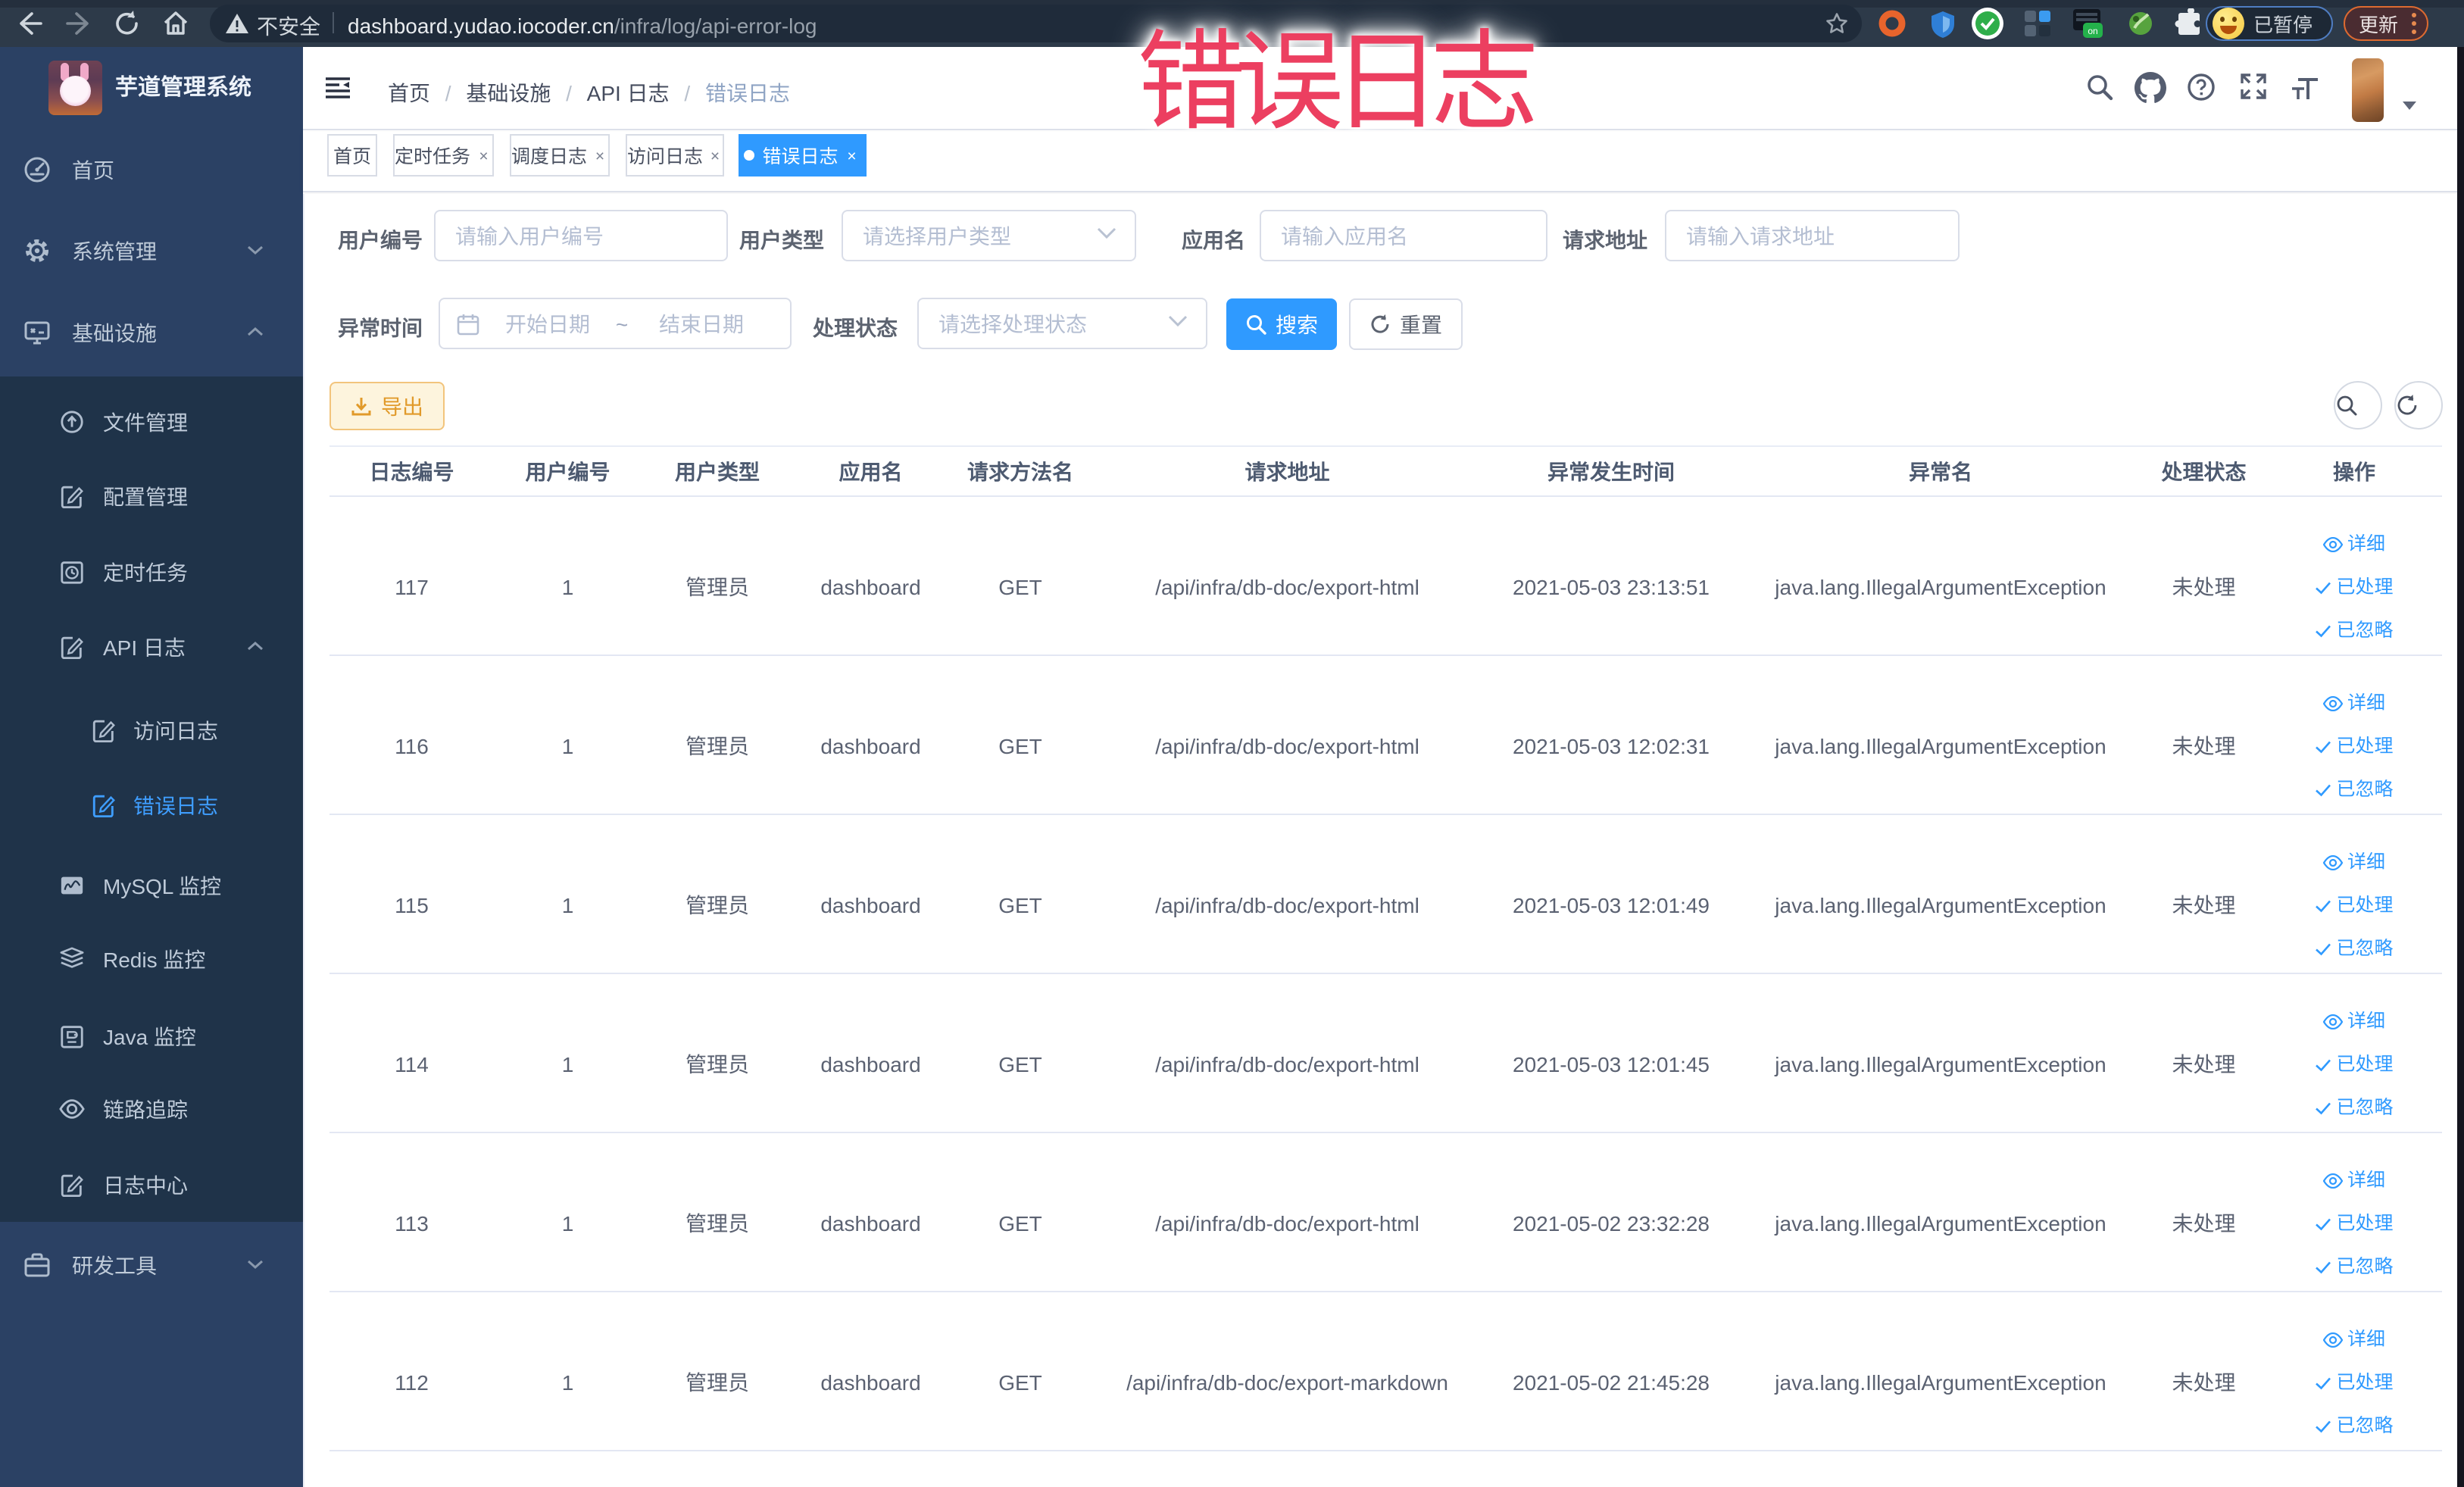 The image size is (2464, 1487). What do you see at coordinates (2092, 31) in the screenshot?
I see `svg-text: on` at bounding box center [2092, 31].